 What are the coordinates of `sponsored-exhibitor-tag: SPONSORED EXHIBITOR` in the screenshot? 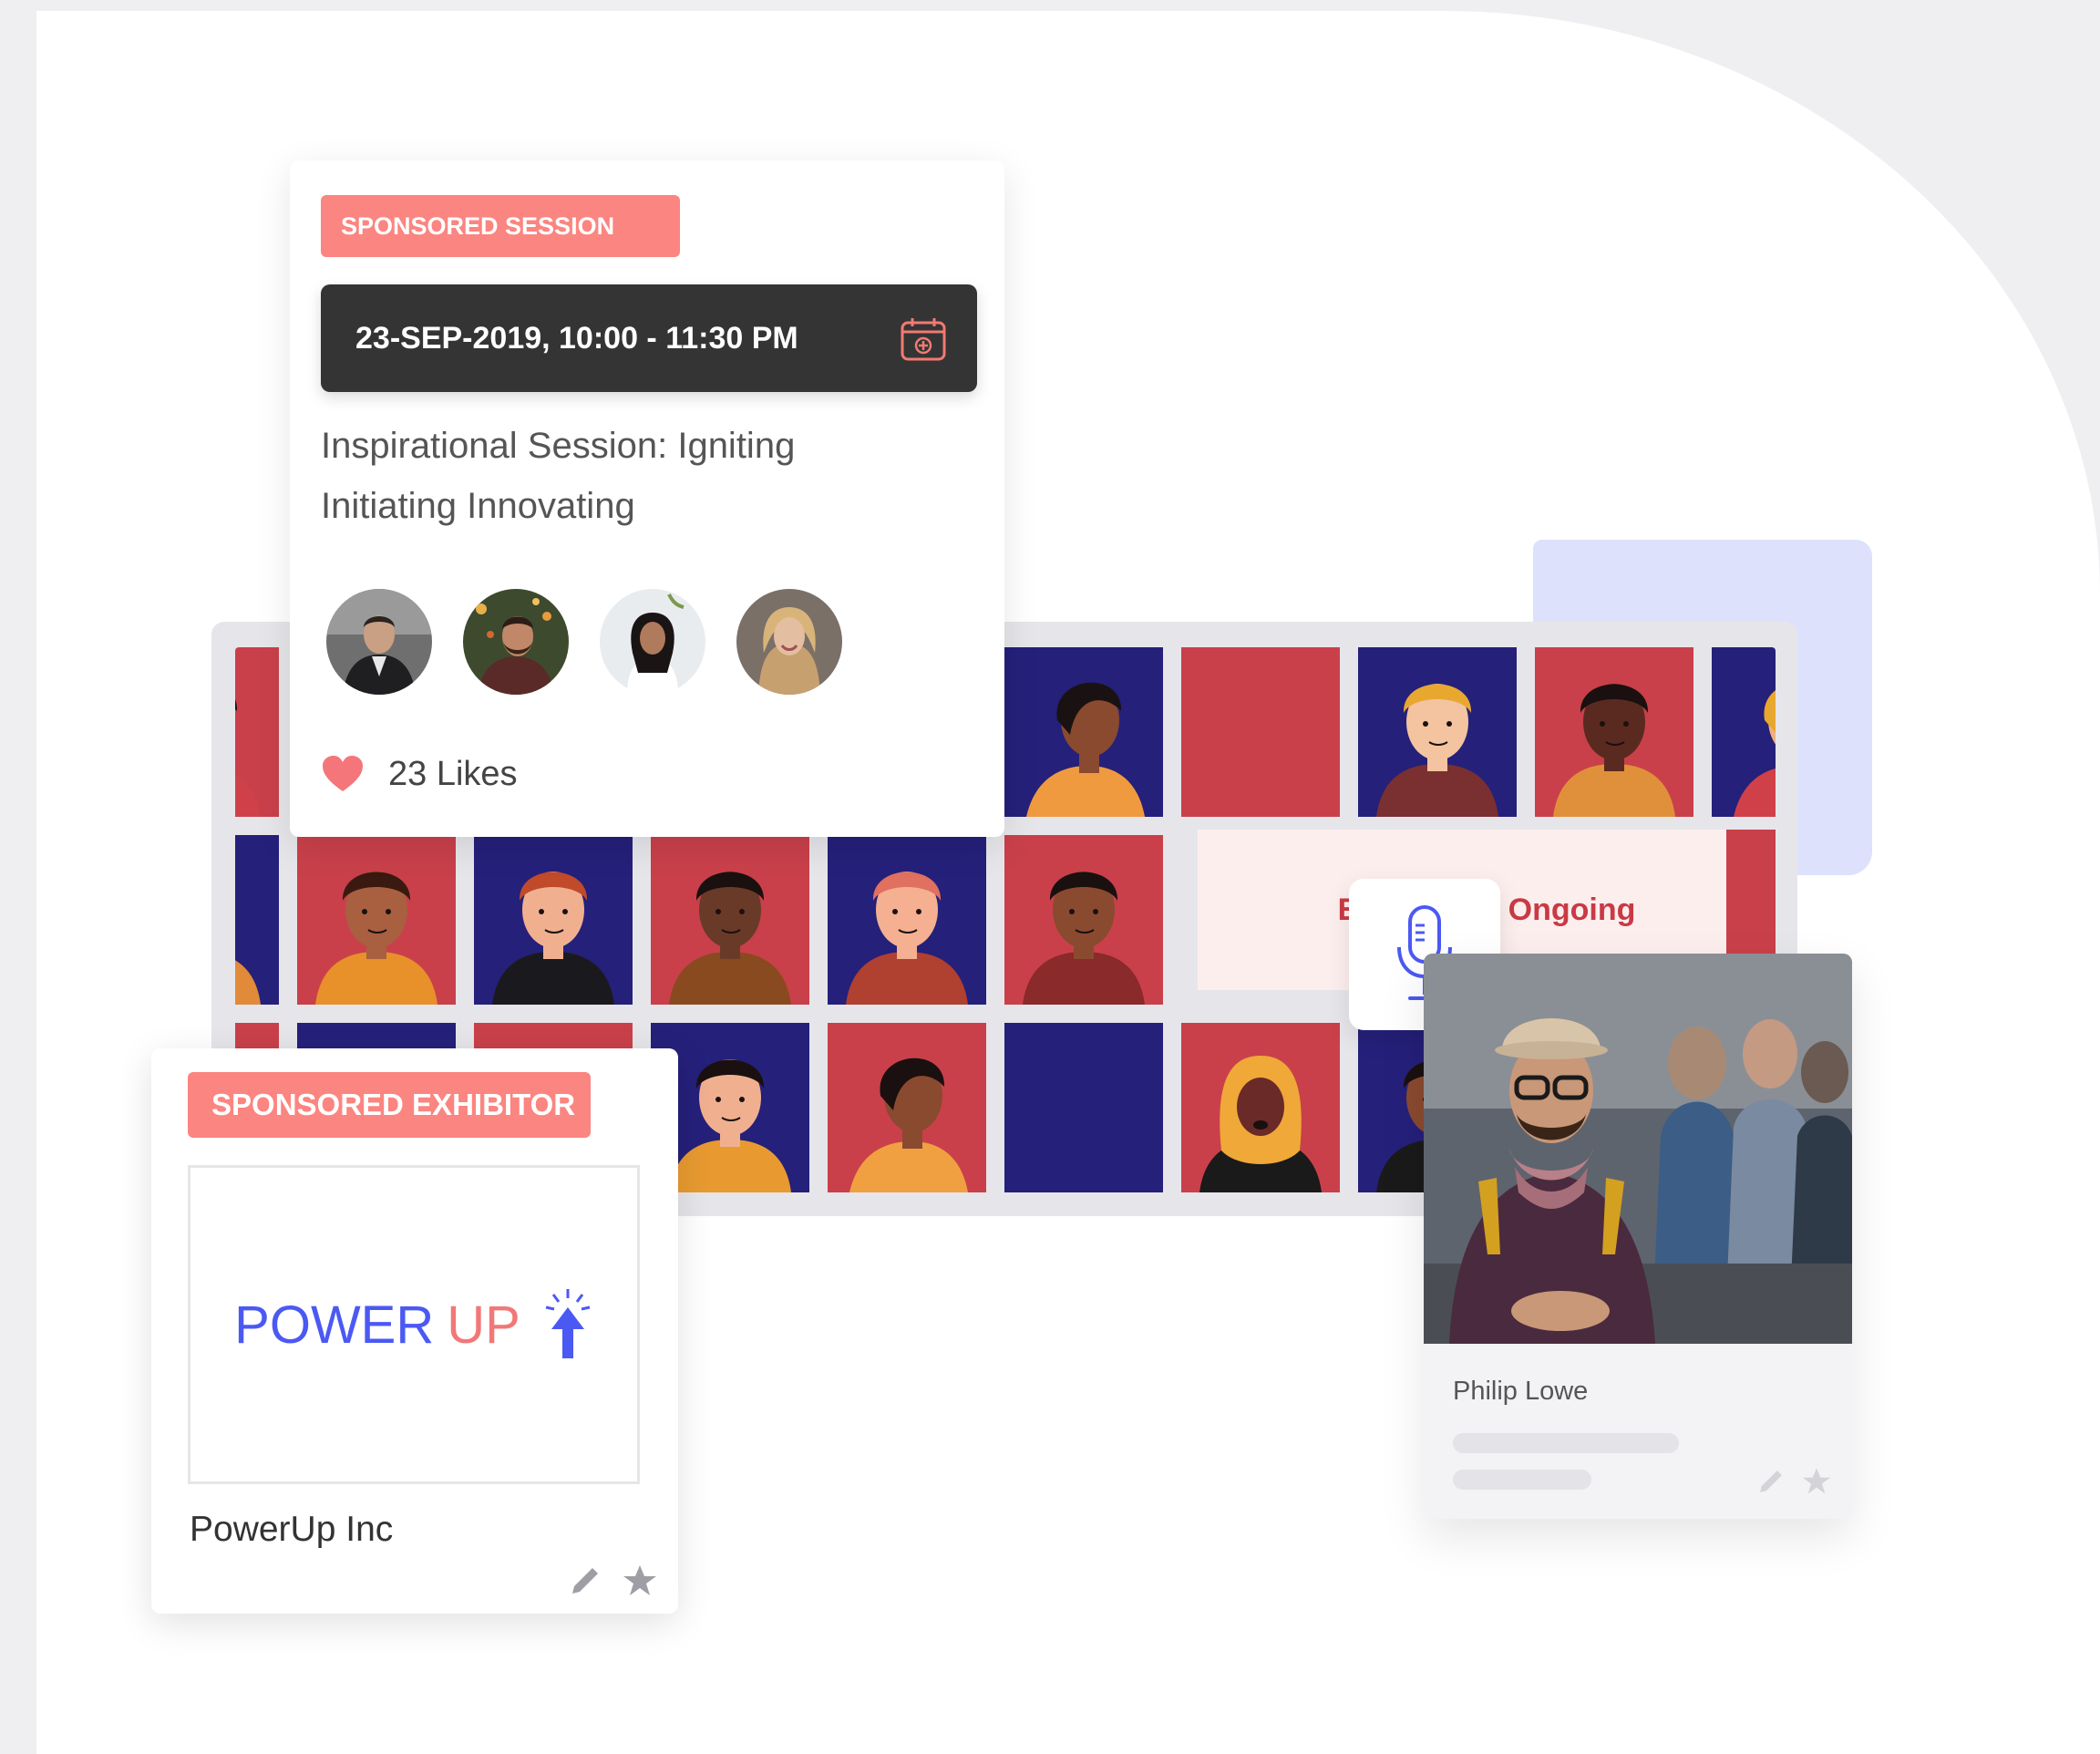 It's located at (389, 1105).